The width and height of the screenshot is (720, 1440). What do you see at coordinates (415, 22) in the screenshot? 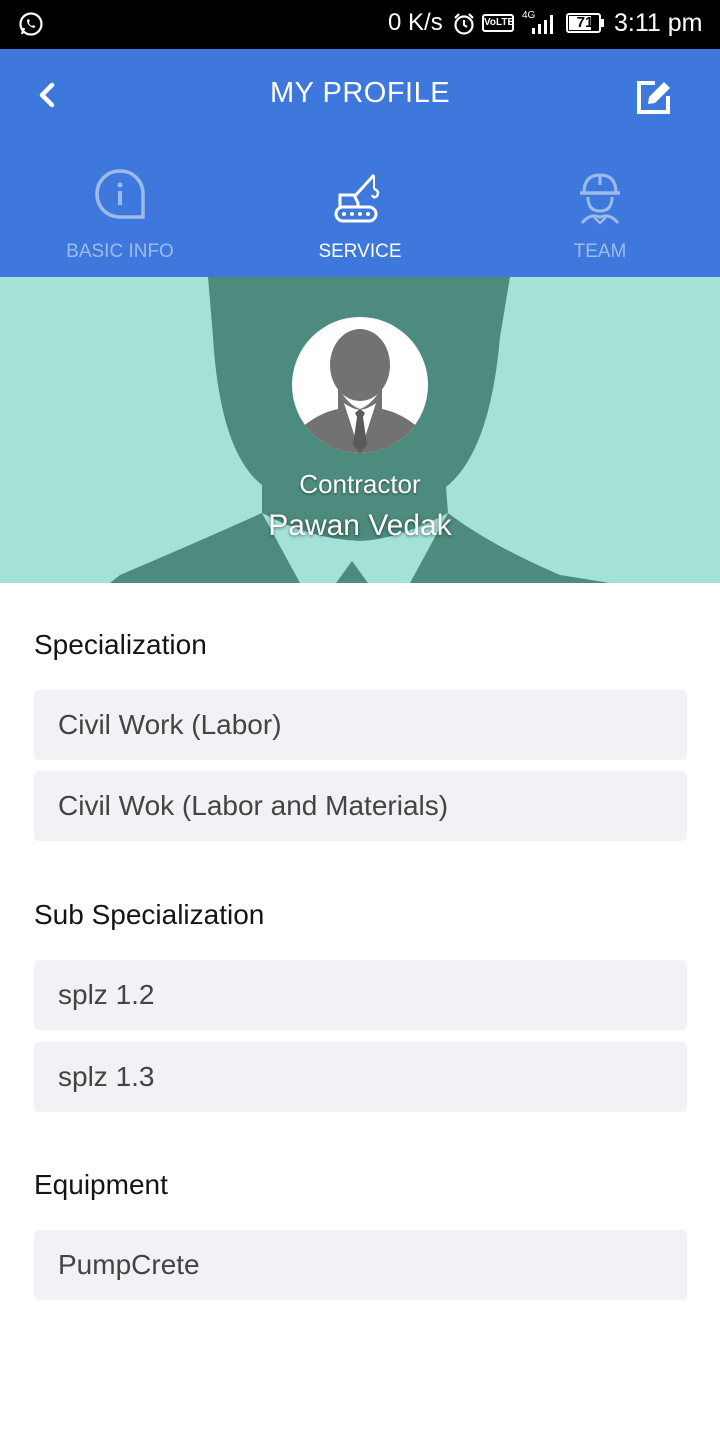
I see `net-speed: 0 K/s` at bounding box center [415, 22].